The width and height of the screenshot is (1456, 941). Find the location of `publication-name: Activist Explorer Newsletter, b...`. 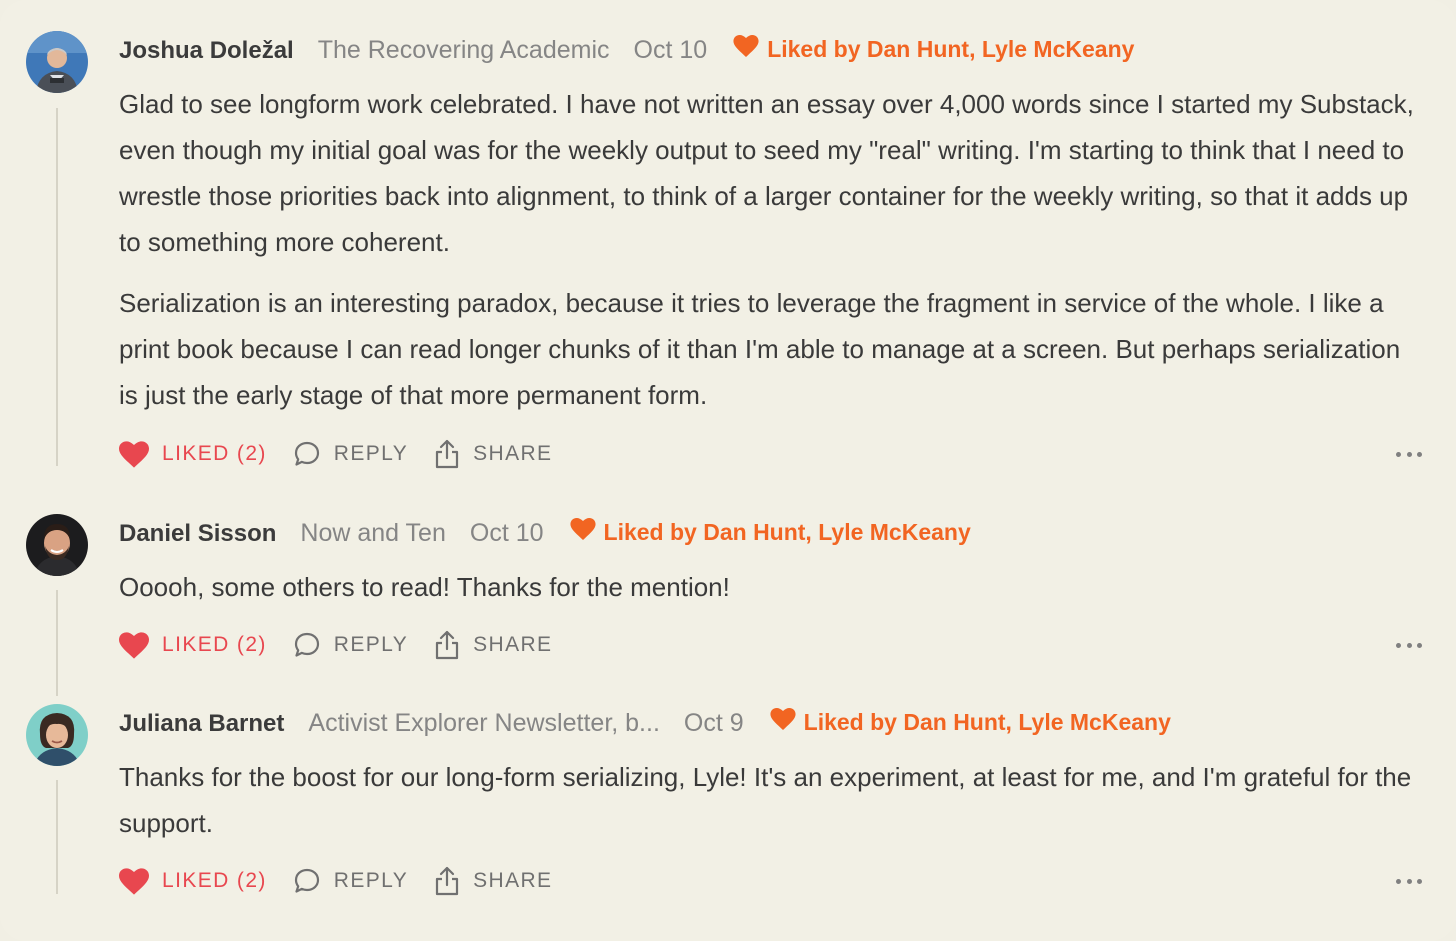

publication-name: Activist Explorer Newsletter, b... is located at coordinates (484, 723).